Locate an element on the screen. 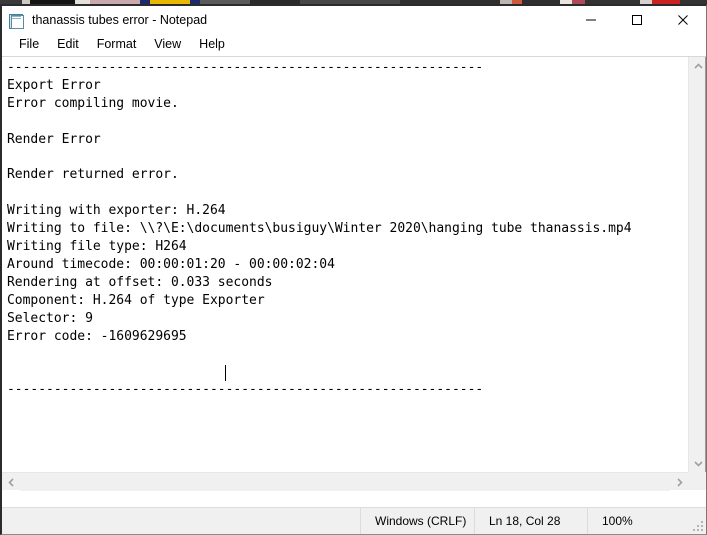 This screenshot has height=535, width=707. menu-item-file: File is located at coordinates (29, 44).